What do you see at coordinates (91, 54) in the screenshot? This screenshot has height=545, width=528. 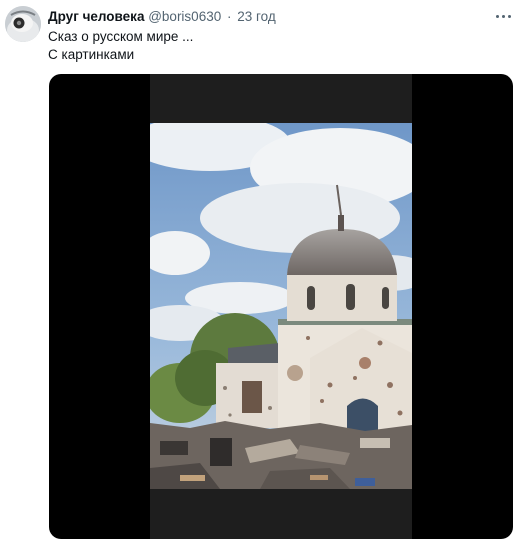 I see `tweet-text-line: С картинками` at bounding box center [91, 54].